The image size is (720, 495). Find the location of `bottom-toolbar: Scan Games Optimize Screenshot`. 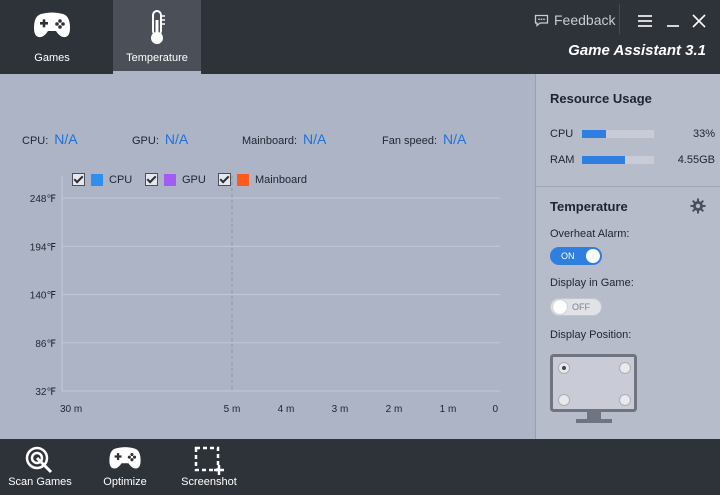

bottom-toolbar: Scan Games Optimize Screenshot is located at coordinates (360, 467).